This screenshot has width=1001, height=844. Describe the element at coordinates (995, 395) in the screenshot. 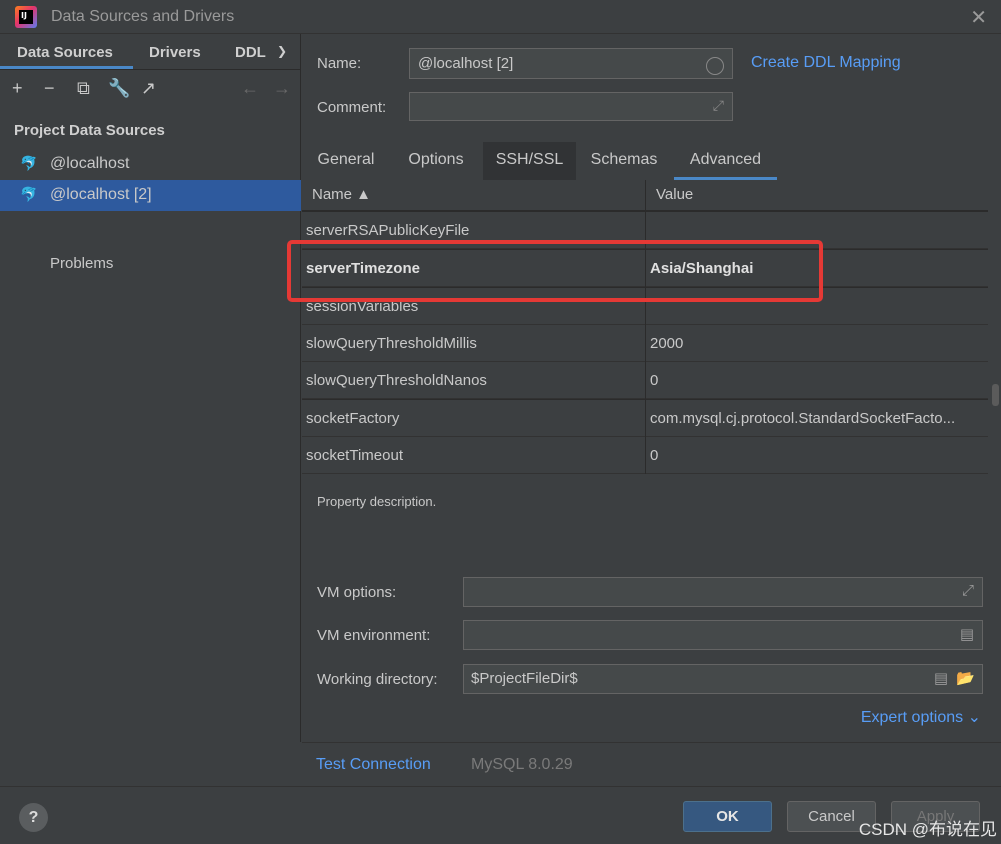

I see `scrollbar-thumb` at that location.